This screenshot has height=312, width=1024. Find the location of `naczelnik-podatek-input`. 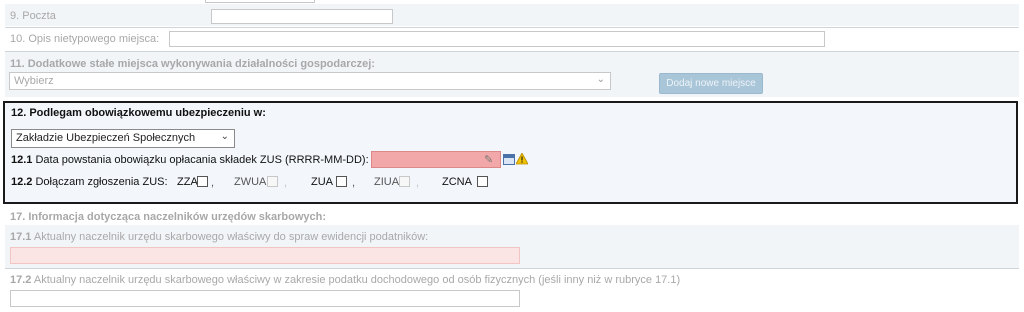

naczelnik-podatek-input is located at coordinates (265, 298).